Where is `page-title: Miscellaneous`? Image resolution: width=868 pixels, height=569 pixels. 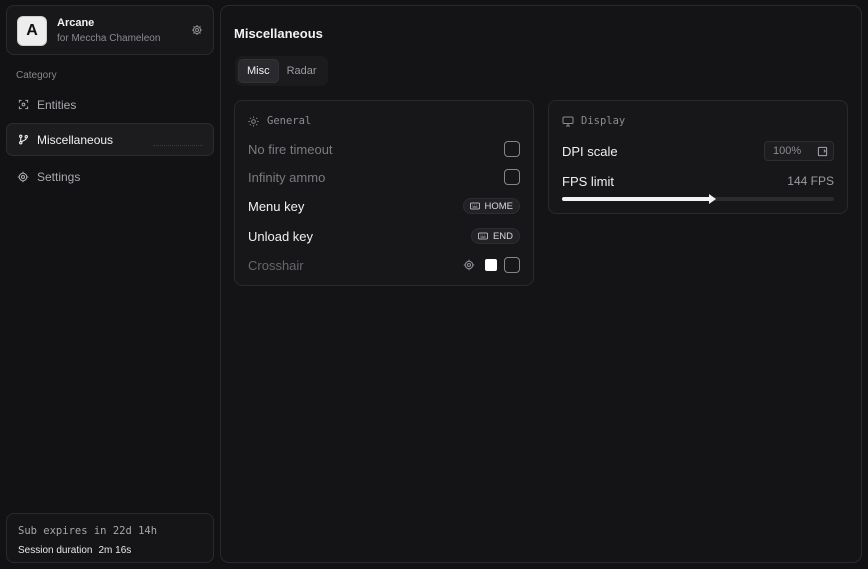 page-title: Miscellaneous is located at coordinates (278, 33).